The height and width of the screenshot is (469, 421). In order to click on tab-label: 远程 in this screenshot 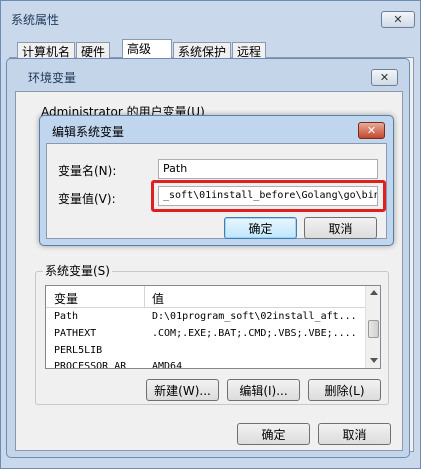, I will do `click(249, 52)`.